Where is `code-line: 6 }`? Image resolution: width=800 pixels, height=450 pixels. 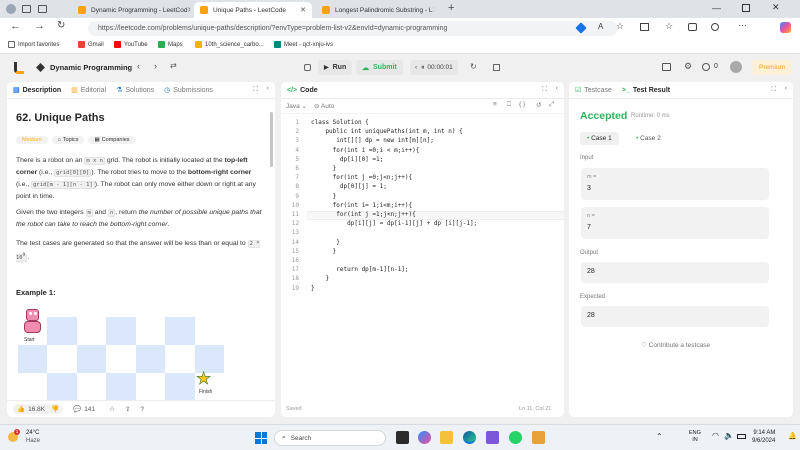
code-line: 6 } is located at coordinates (422, 169).